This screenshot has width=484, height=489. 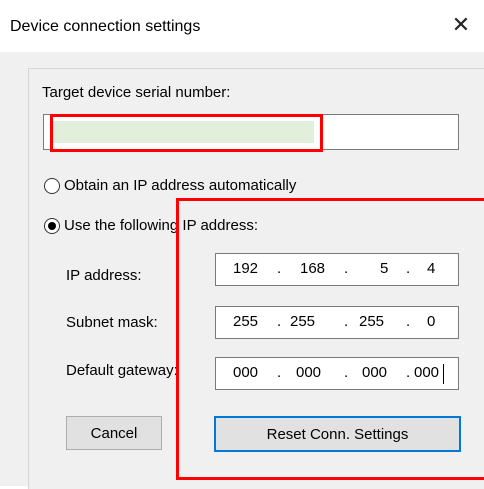 I want to click on ip-octet-2: 168, so click(x=313, y=268).